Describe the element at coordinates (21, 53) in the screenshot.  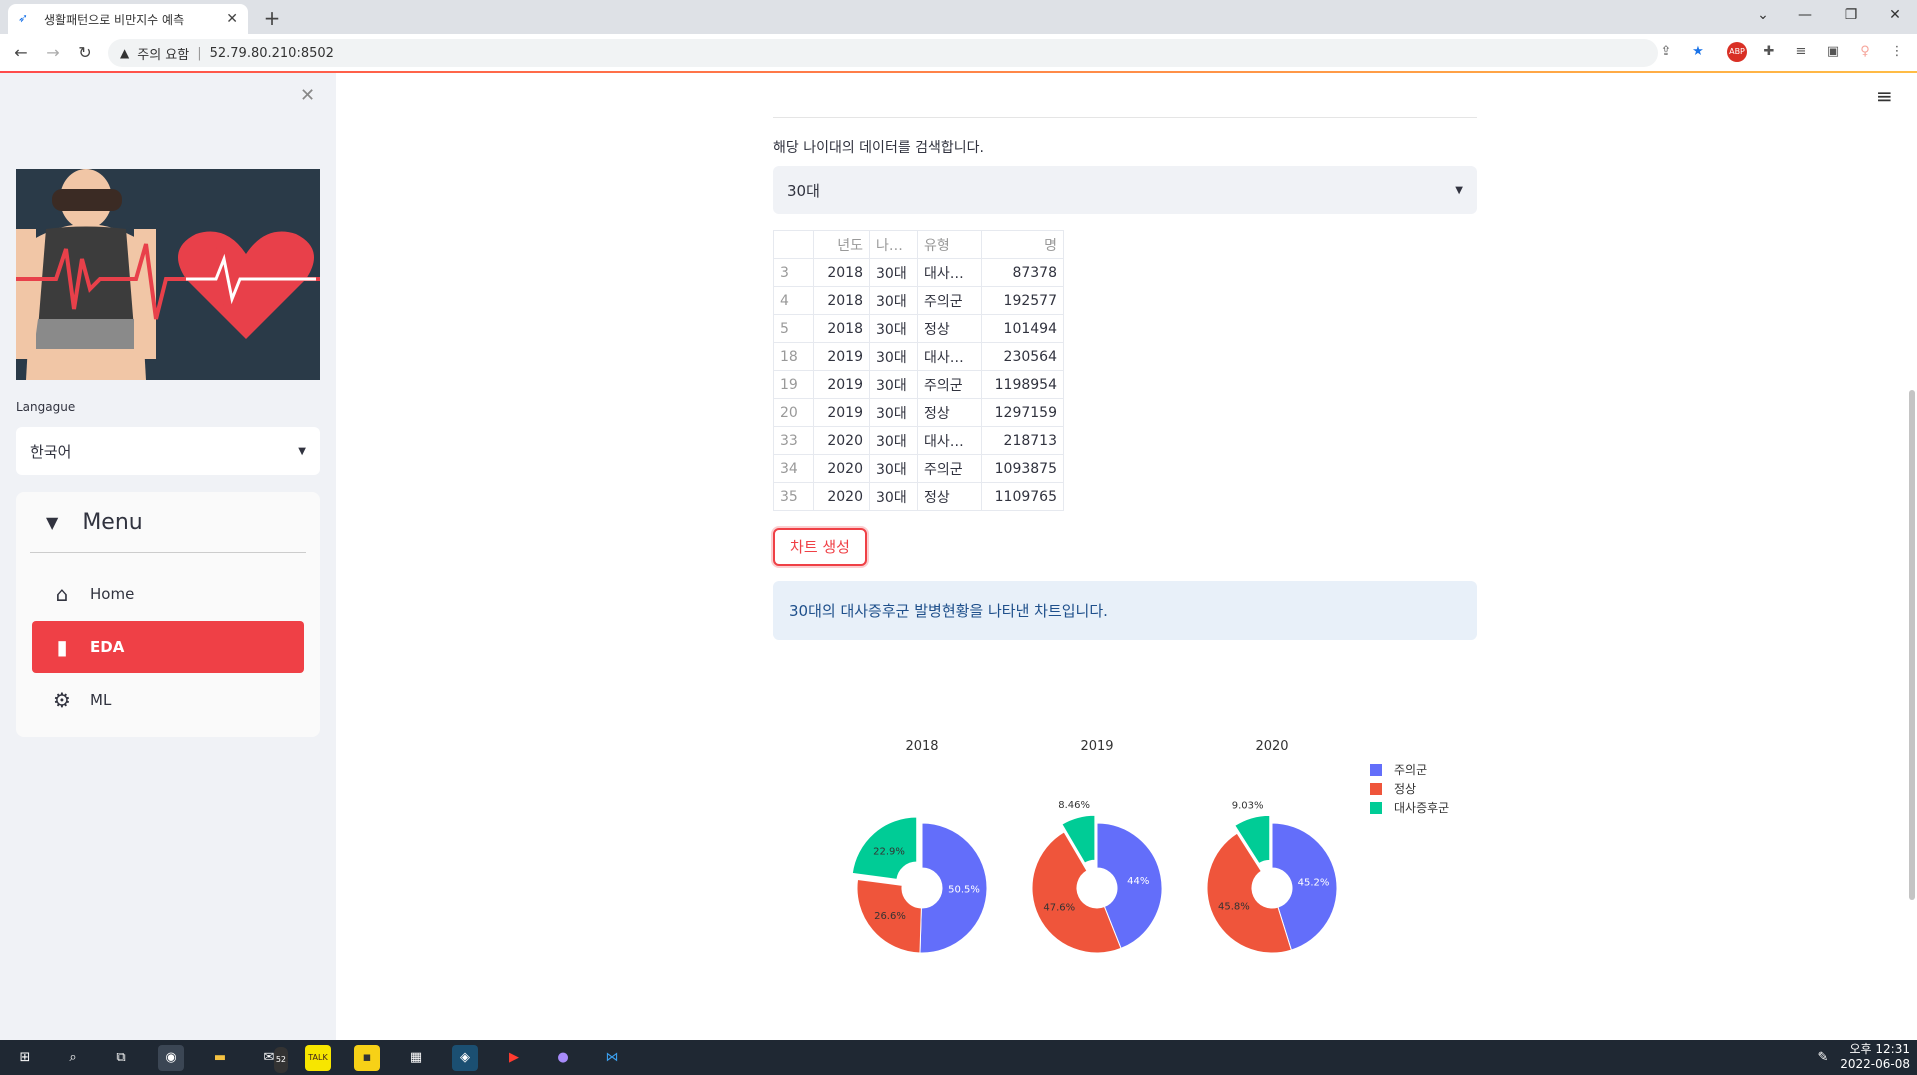
I see `back-icon: ←` at that location.